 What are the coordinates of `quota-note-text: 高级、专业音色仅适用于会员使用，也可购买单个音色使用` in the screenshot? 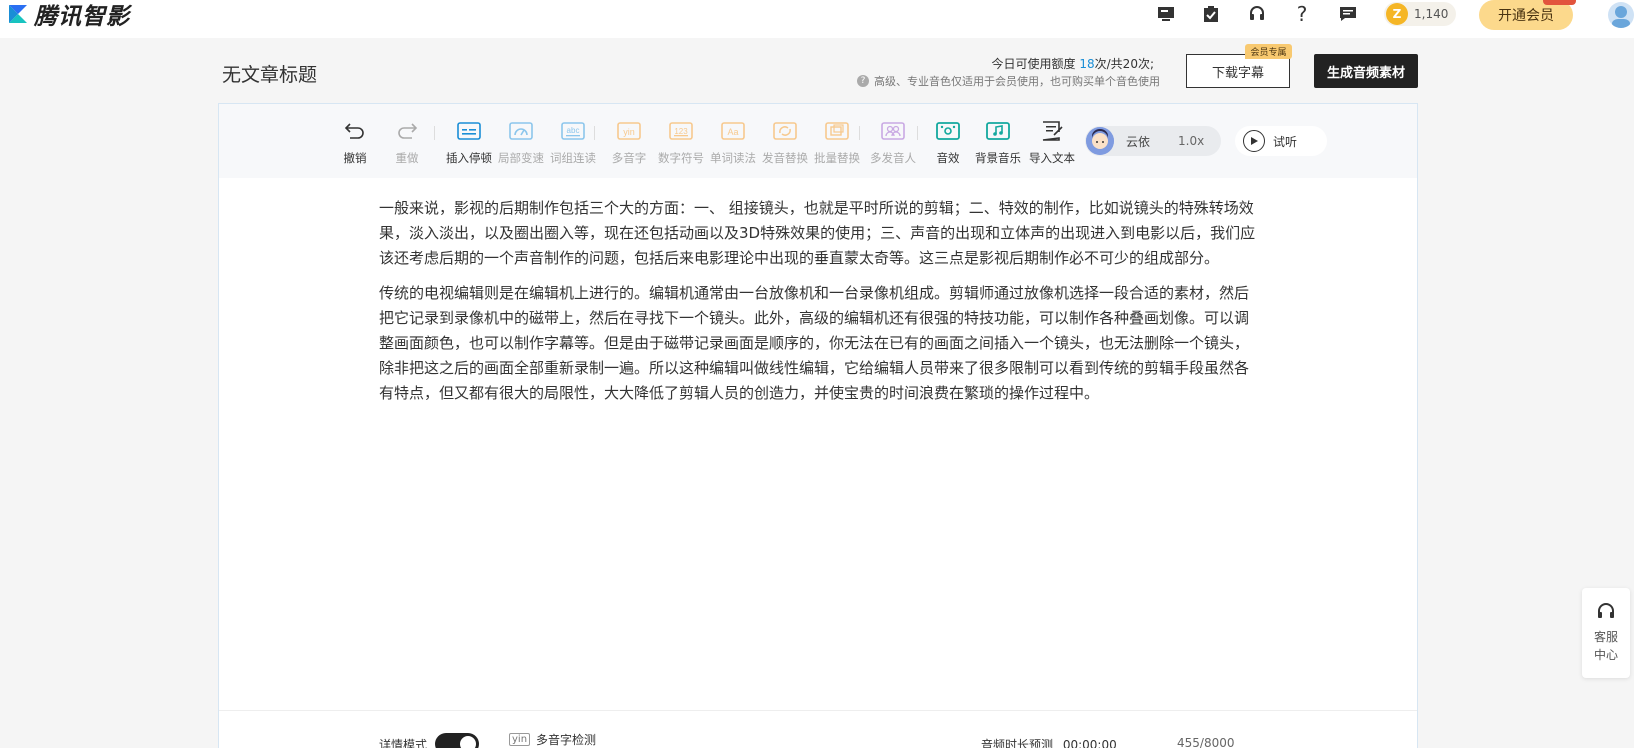 It's located at (1017, 81).